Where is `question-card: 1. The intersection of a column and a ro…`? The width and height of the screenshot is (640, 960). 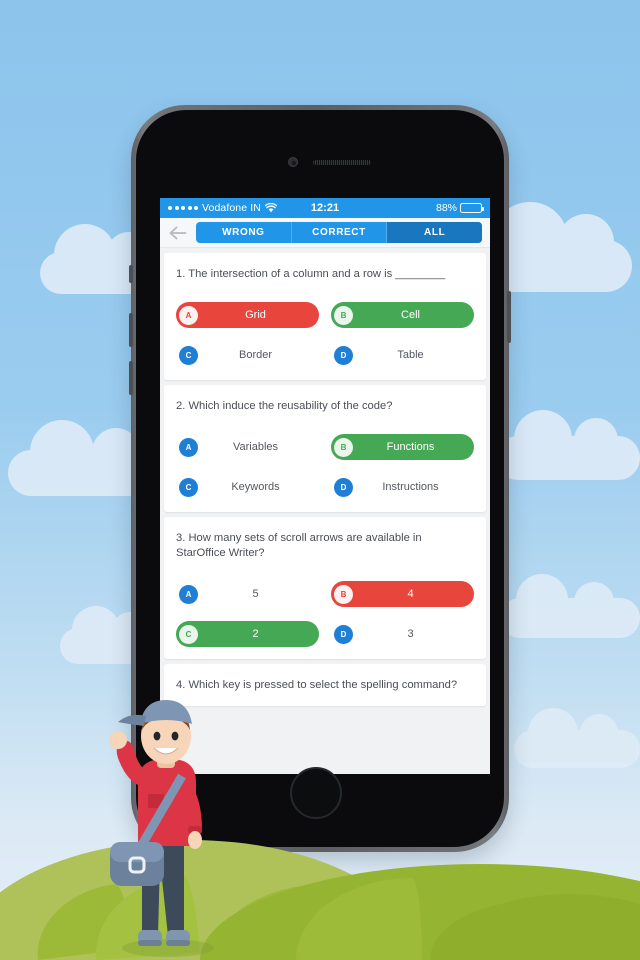 question-card: 1. The intersection of a column and a ro… is located at coordinates (325, 317).